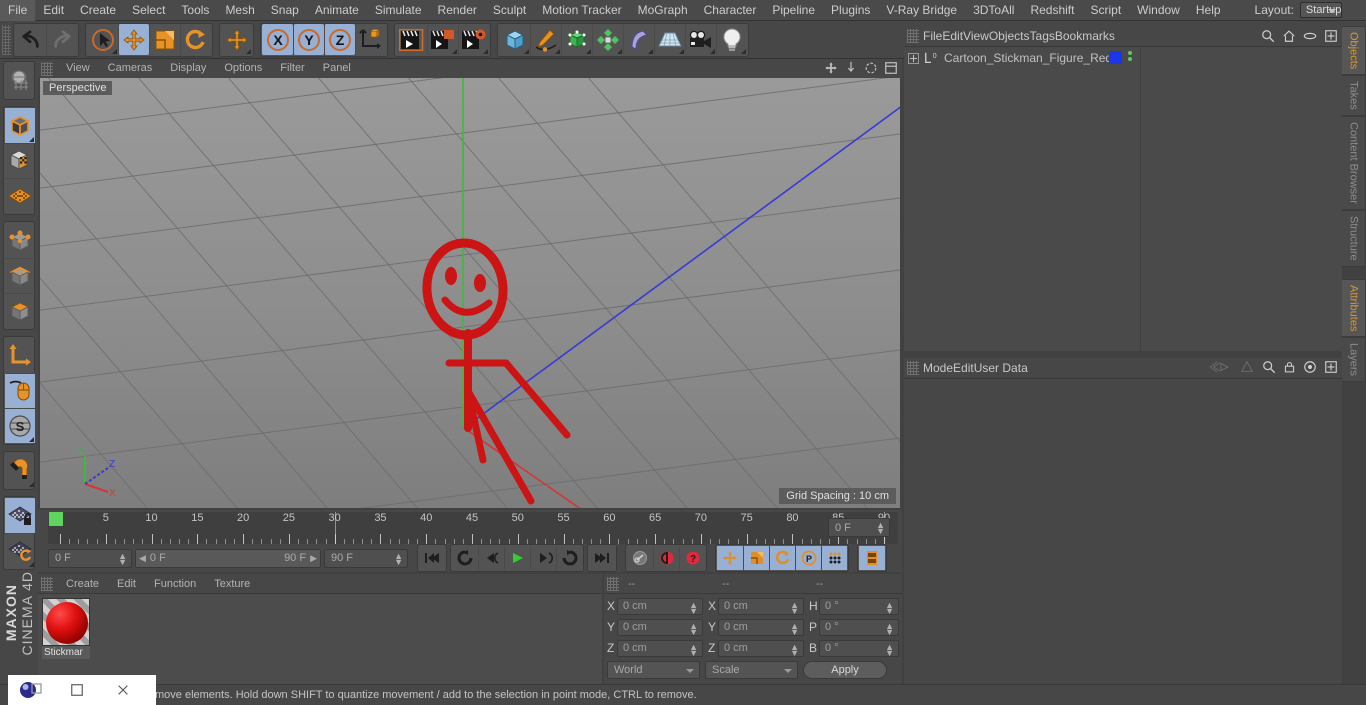 This screenshot has height=705, width=1366. I want to click on attribute-drag-handle, so click(913, 368).